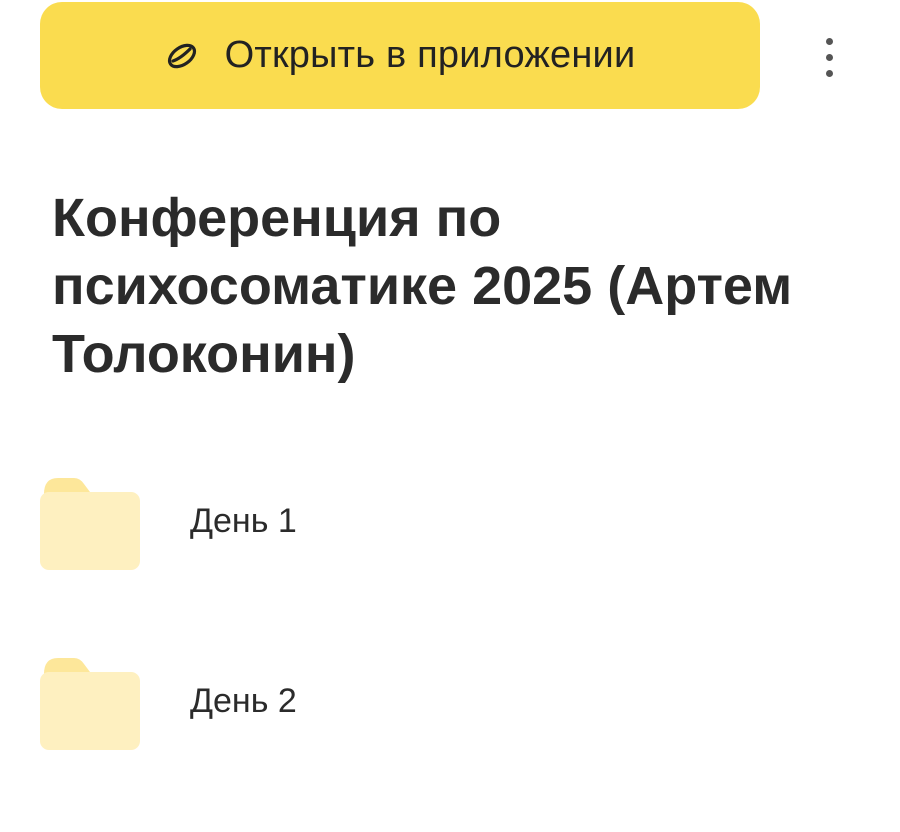 This screenshot has height=832, width=900. Describe the element at coordinates (243, 701) in the screenshot. I see `folder-name: День 2` at that location.